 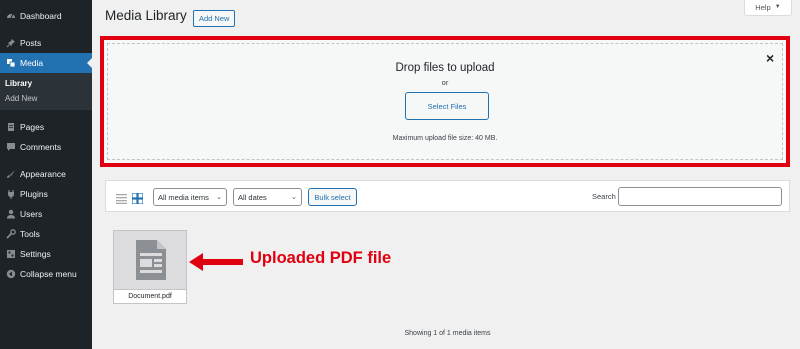 What do you see at coordinates (10, 254) in the screenshot?
I see `settings-icon` at bounding box center [10, 254].